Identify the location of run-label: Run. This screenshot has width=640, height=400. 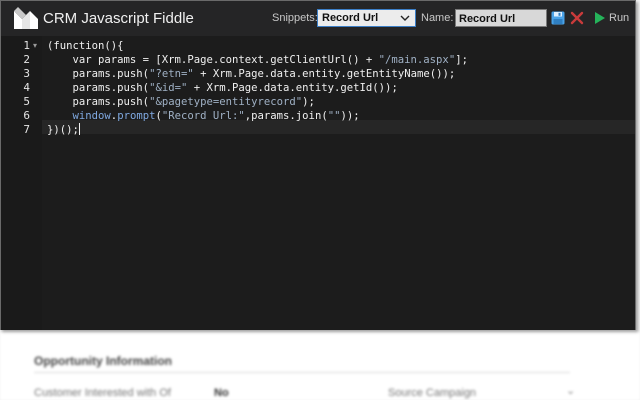
(619, 18).